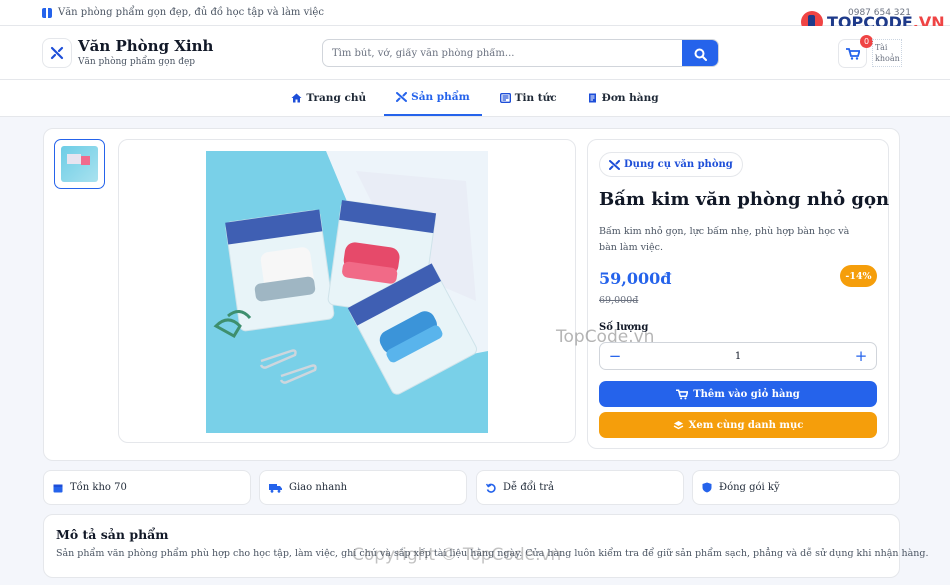  Describe the element at coordinates (887, 53) in the screenshot. I see `account-avatar: Tài khoản` at that location.